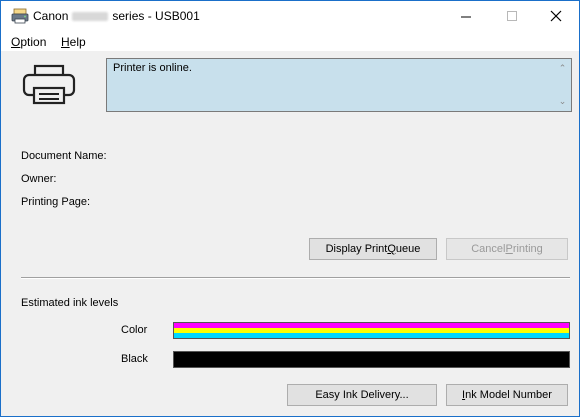 The image size is (580, 417). I want to click on color-ink-label: Color, so click(134, 330).